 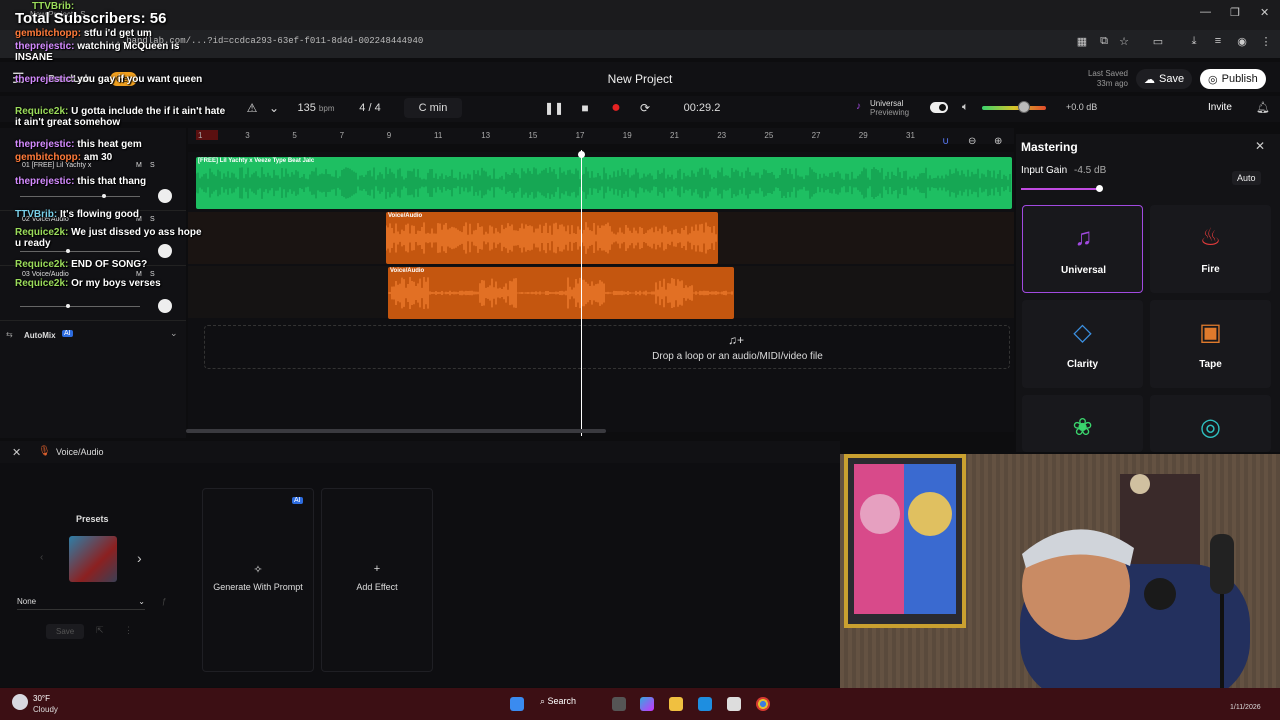 I want to click on reading-list-icon: ≡, so click(x=1218, y=43).